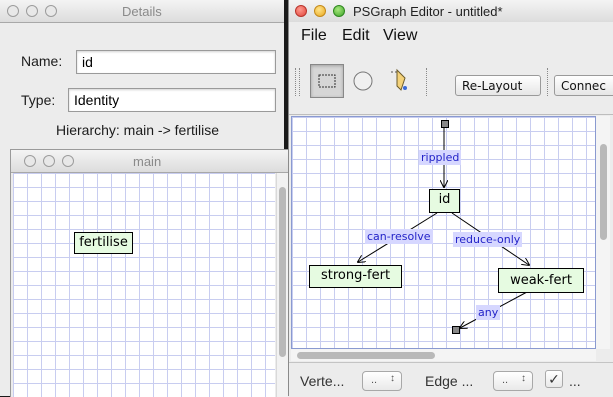 The height and width of the screenshot is (397, 613). I want to click on edge-label-reduce-only: reduce-only, so click(488, 239).